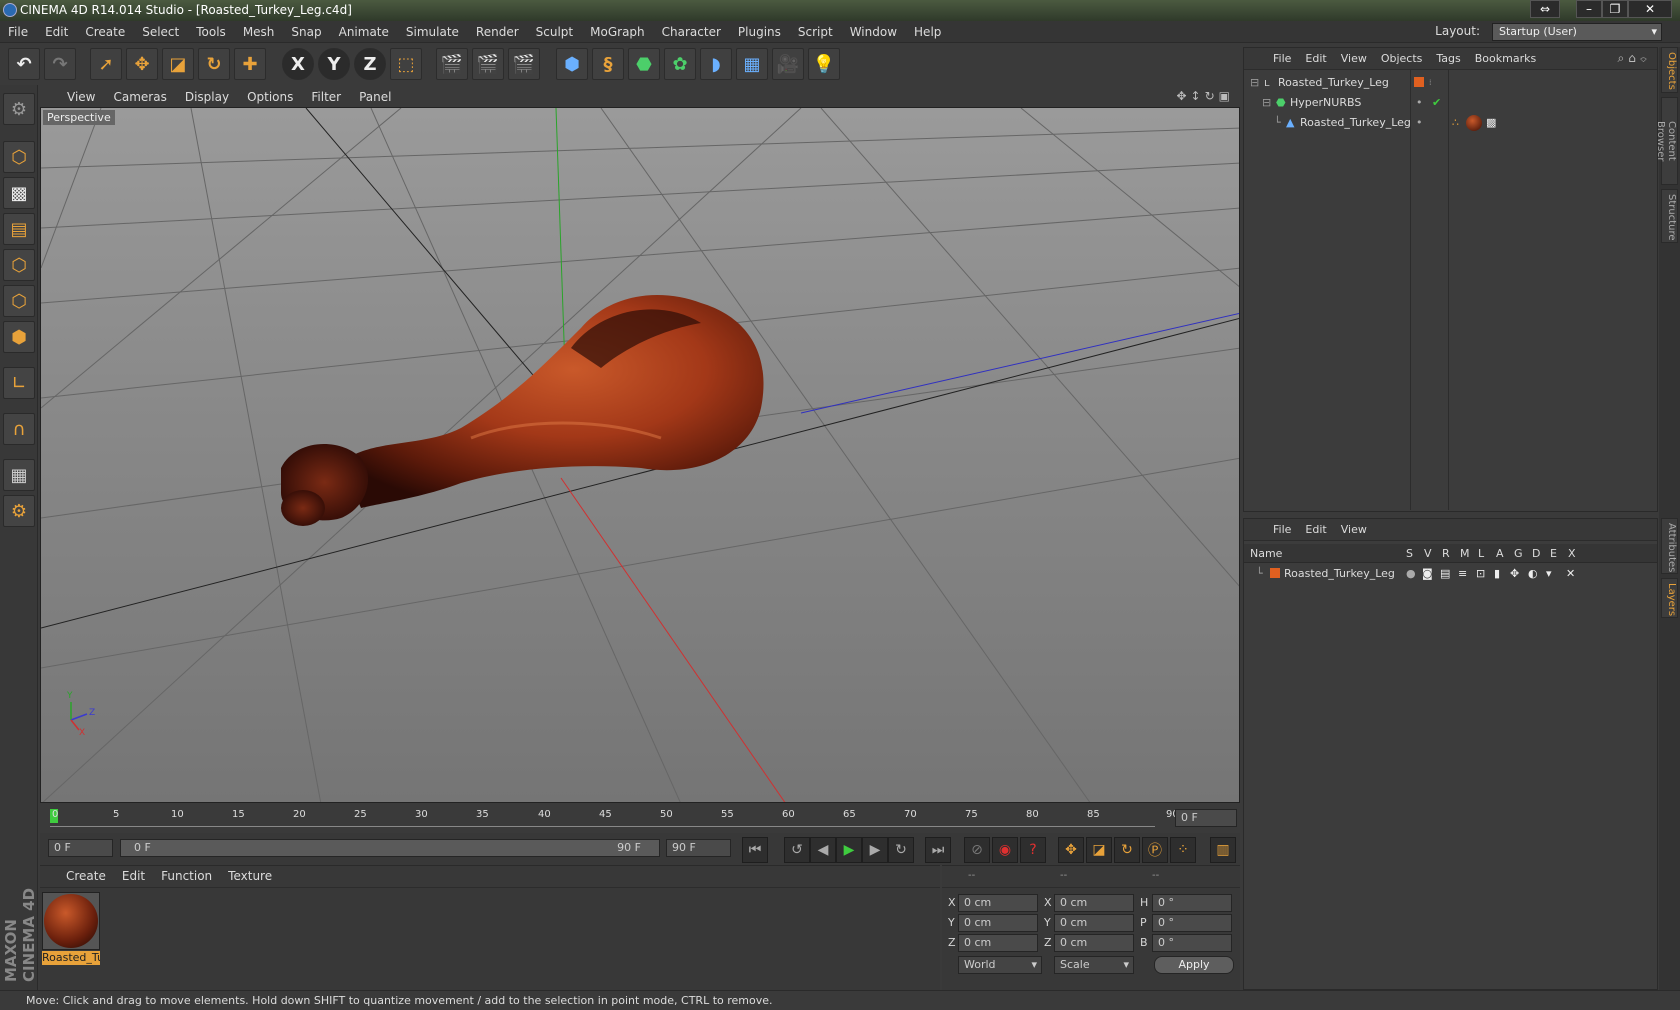 This screenshot has height=1010, width=1680. What do you see at coordinates (452, 64) in the screenshot?
I see `render-view-button: 🎬` at bounding box center [452, 64].